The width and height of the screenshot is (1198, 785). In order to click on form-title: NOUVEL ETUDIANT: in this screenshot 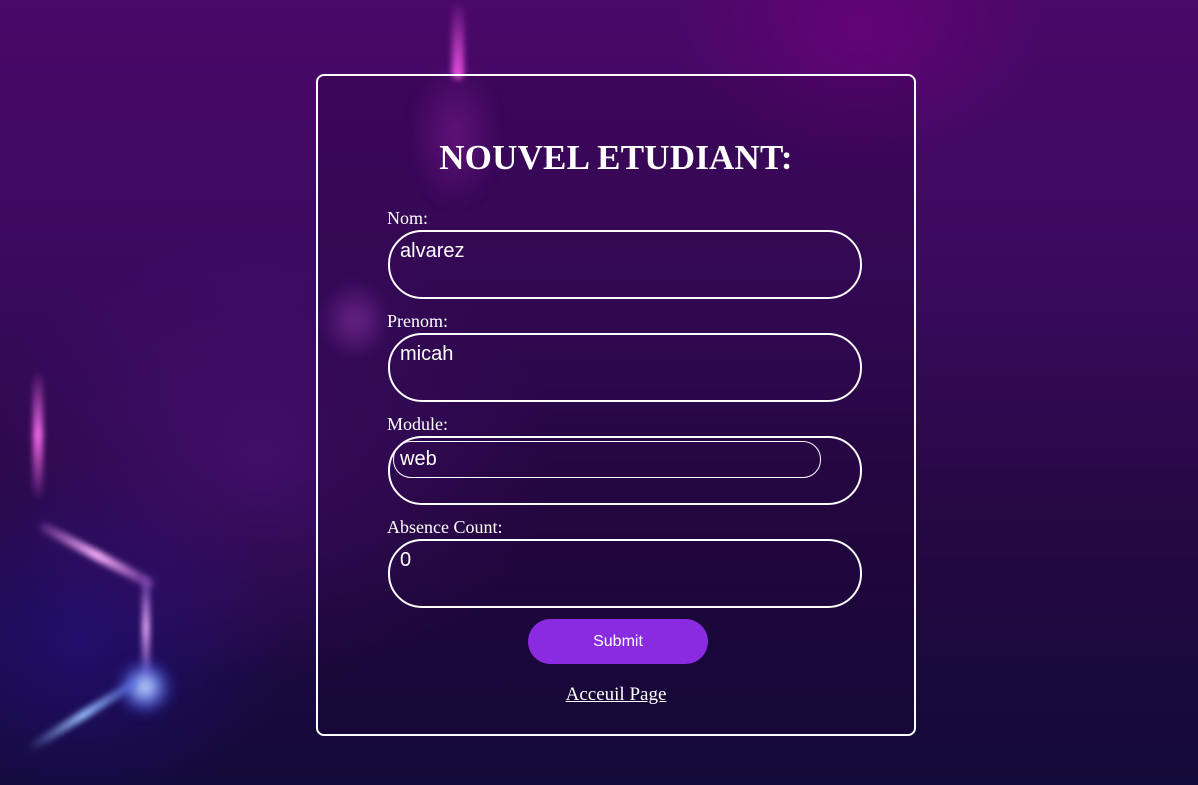, I will do `click(616, 157)`.